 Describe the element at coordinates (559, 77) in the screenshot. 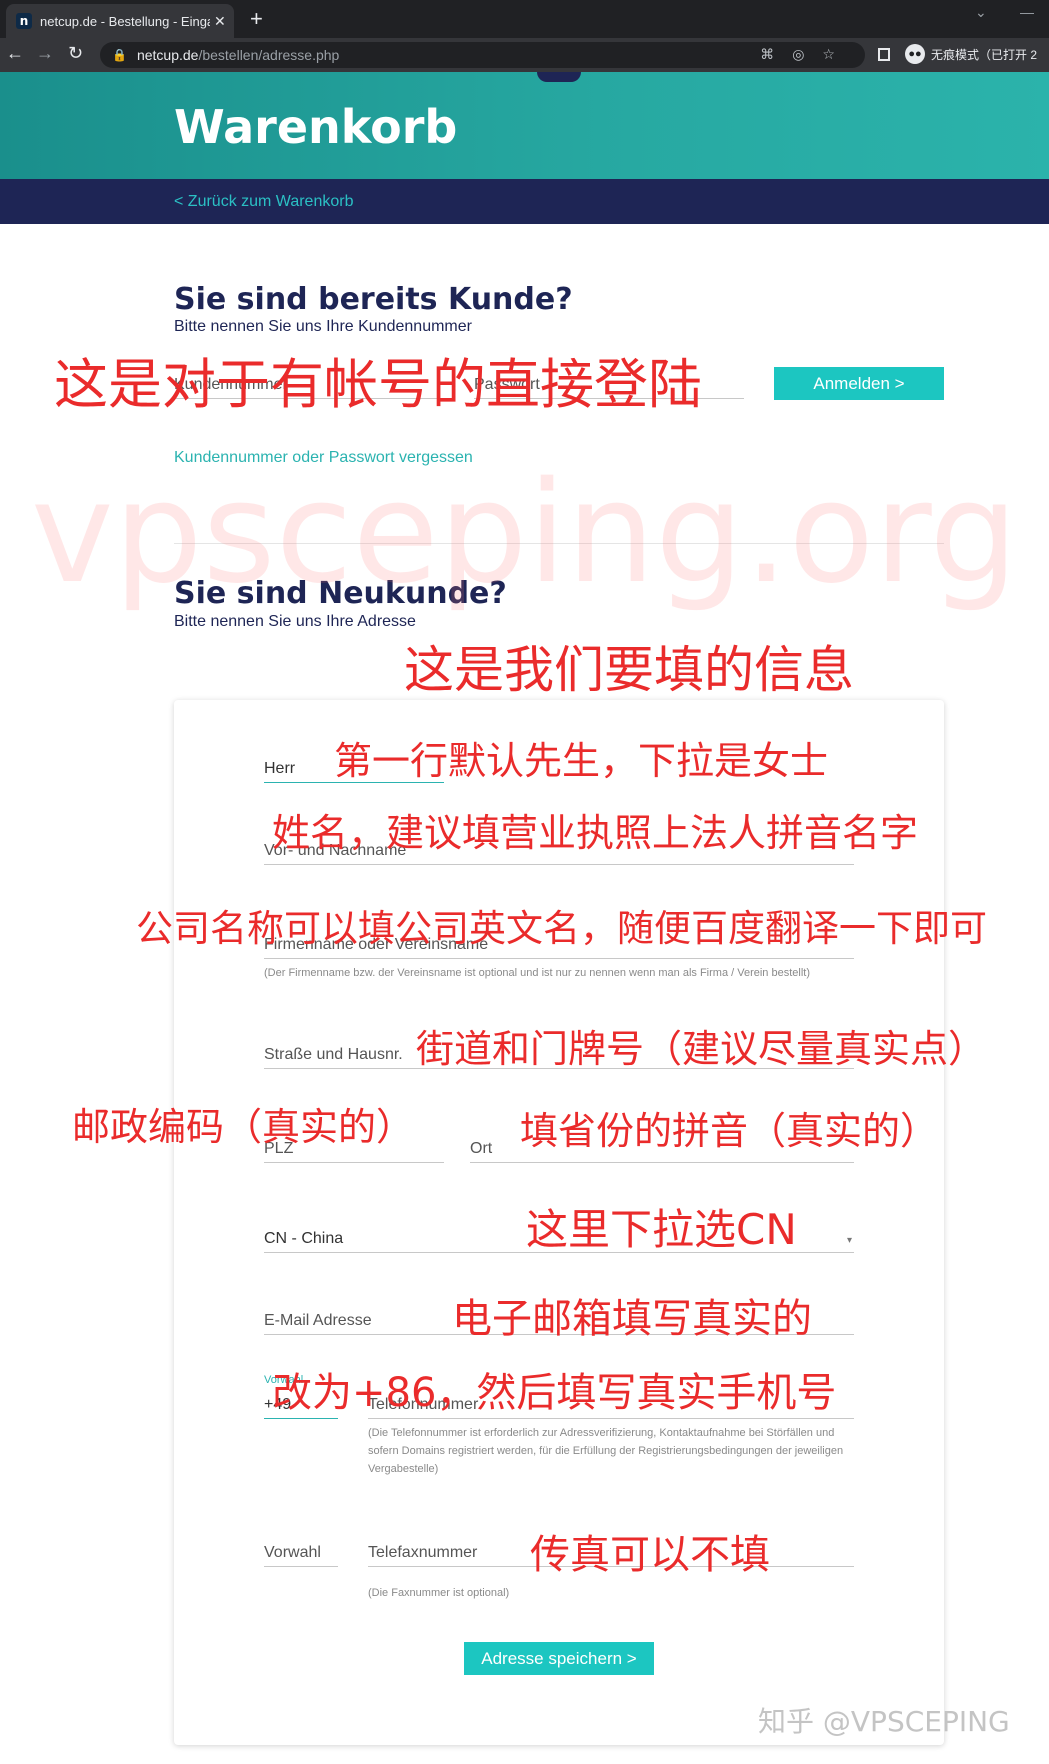

I see `header-notch` at that location.